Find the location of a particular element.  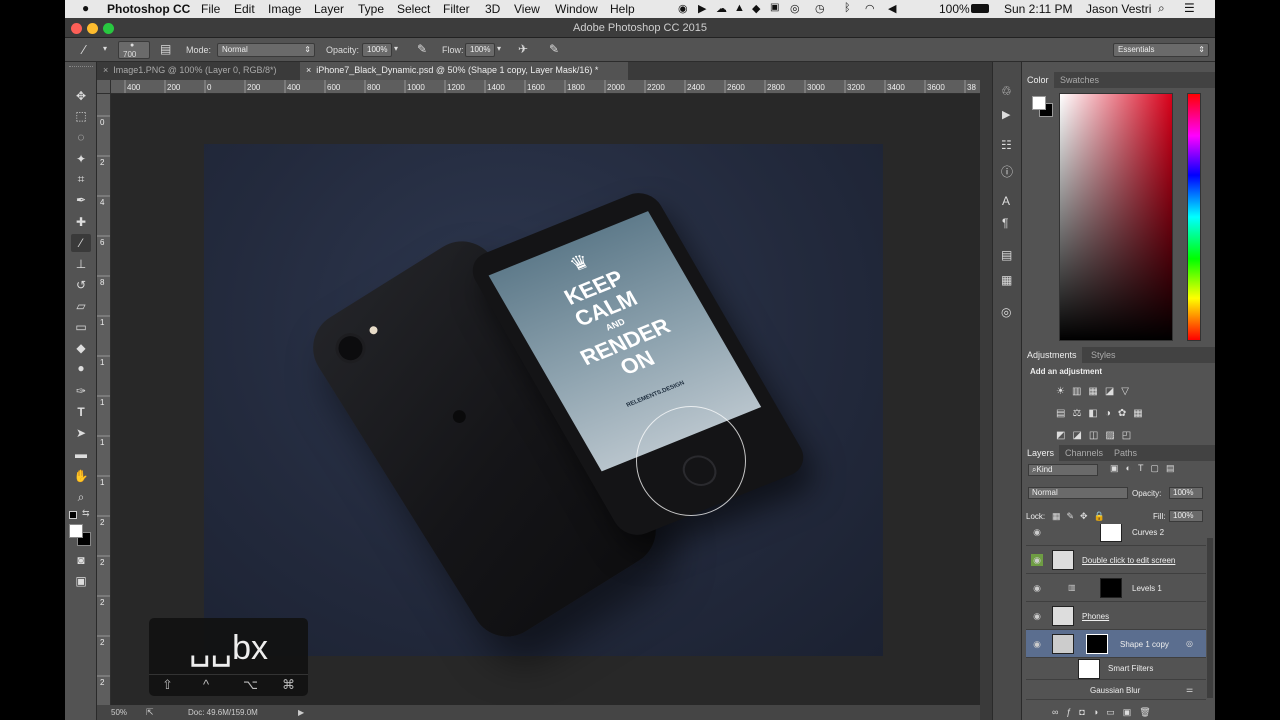

quick-mask-icon: ◙ is located at coordinates (81, 560).